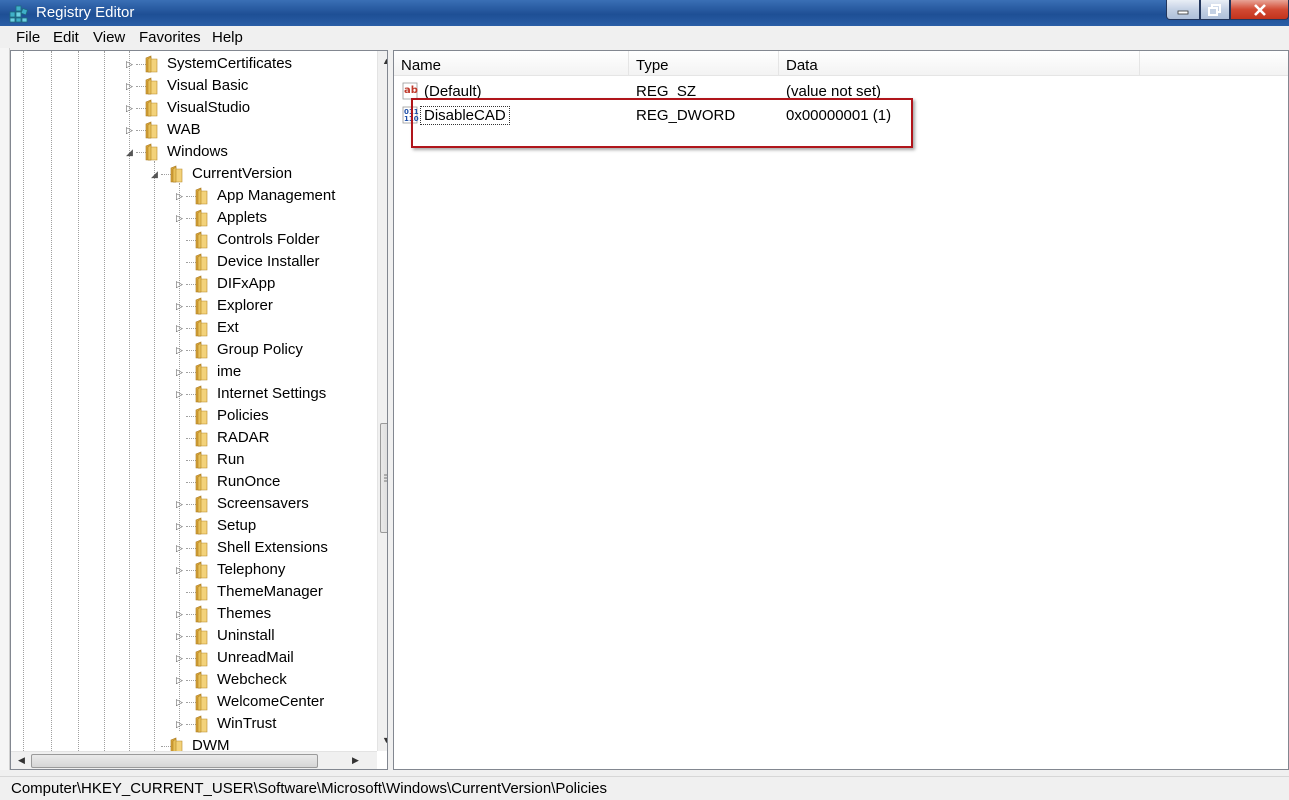 The width and height of the screenshot is (1289, 800). I want to click on tree-item: ▷ Explorer, so click(281, 306).